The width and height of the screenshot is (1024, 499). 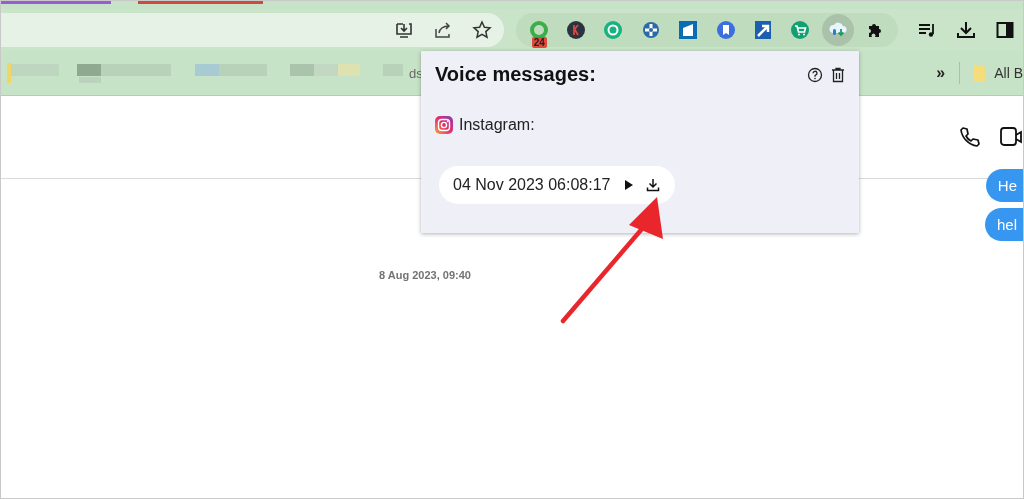 I want to click on help-icon, so click(x=815, y=74).